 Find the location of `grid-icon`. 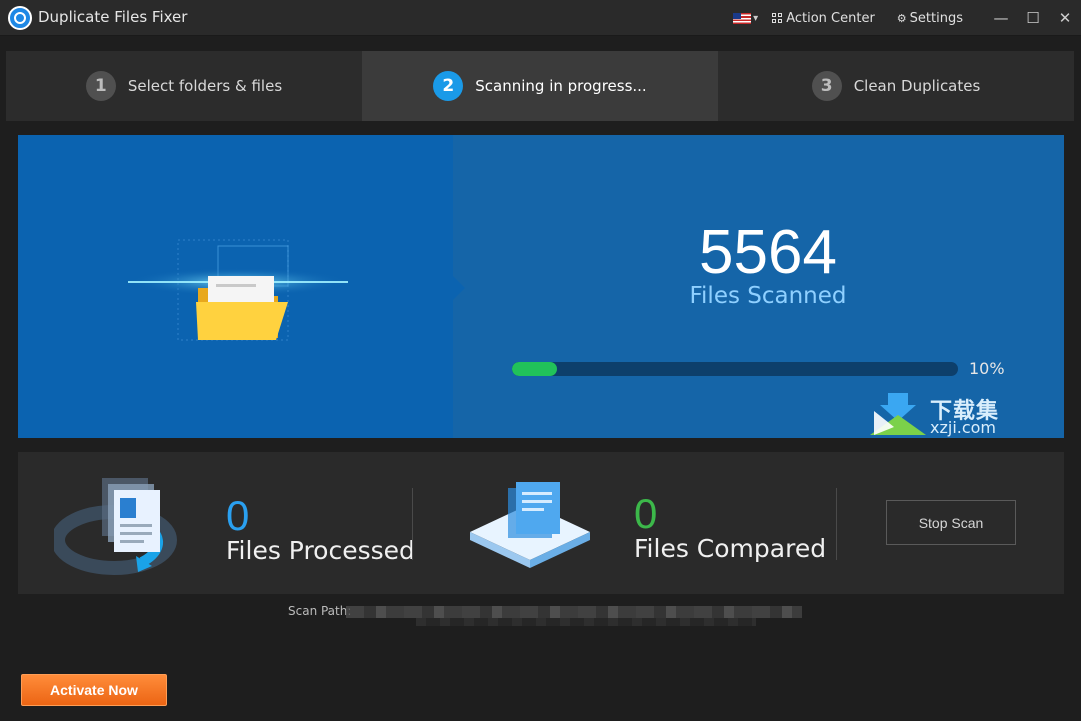

grid-icon is located at coordinates (777, 18).